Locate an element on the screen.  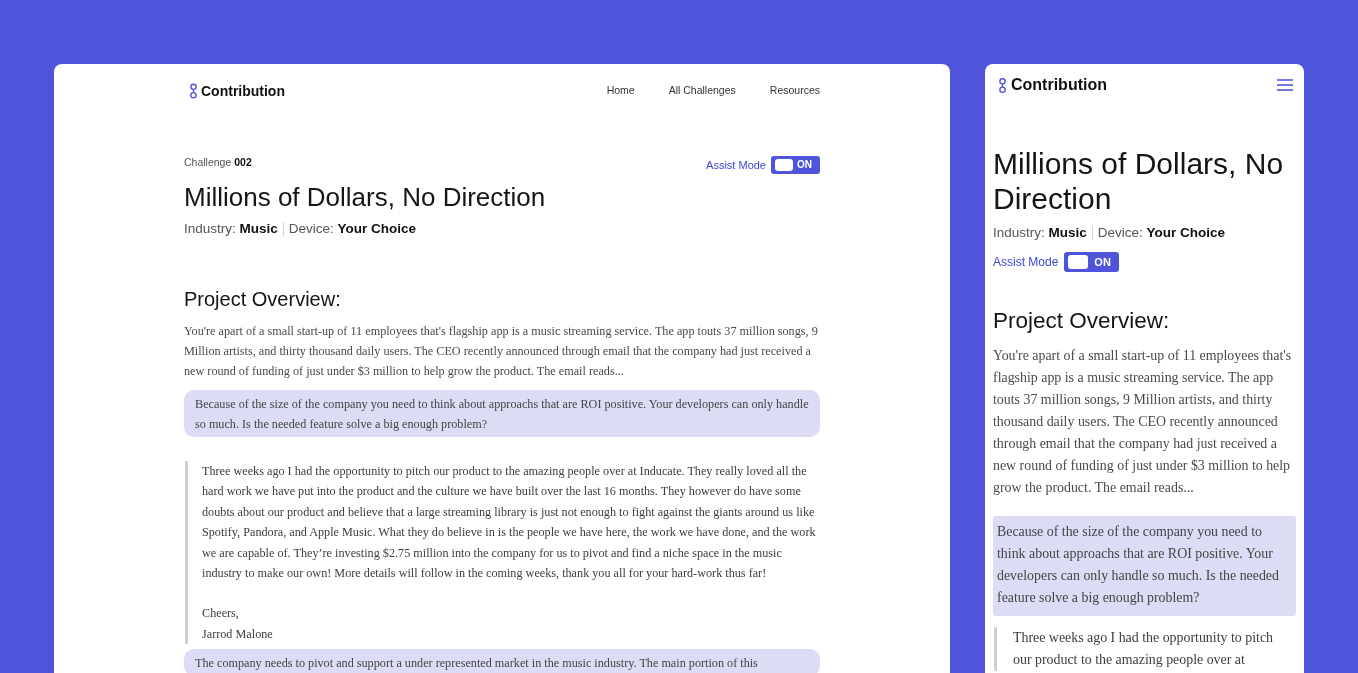
nav-link: All Challenges is located at coordinates (702, 91).